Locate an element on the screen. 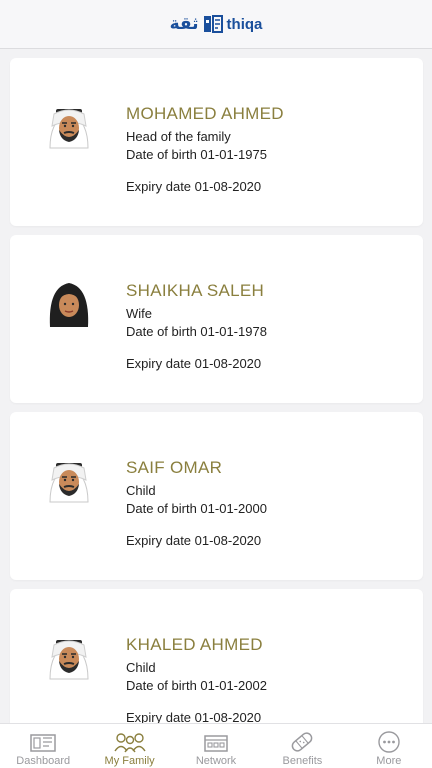 This screenshot has height=768, width=432. tab-label: Benefits is located at coordinates (302, 761).